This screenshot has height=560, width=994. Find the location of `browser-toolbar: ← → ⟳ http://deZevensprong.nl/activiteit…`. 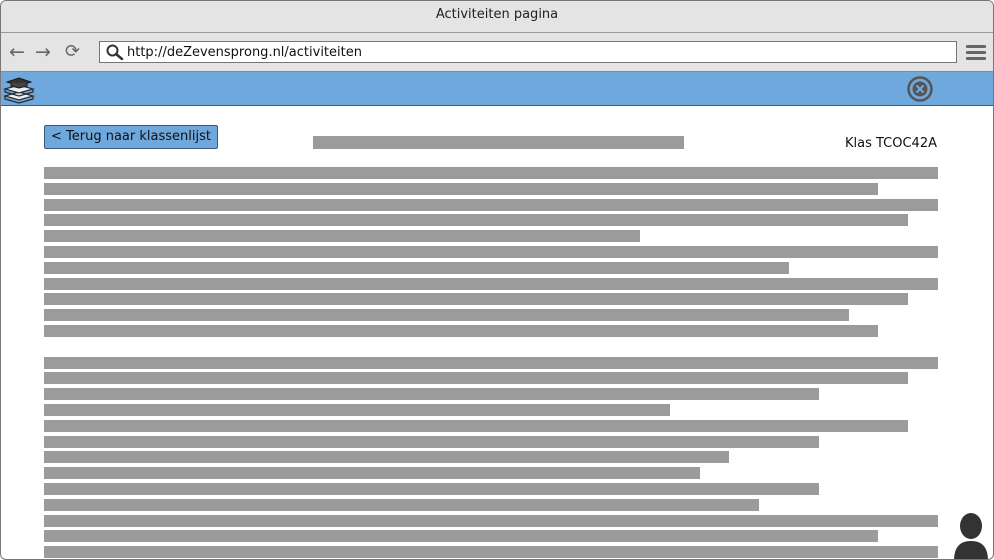

browser-toolbar: ← → ⟳ http://deZevensprong.nl/activiteit… is located at coordinates (497, 52).